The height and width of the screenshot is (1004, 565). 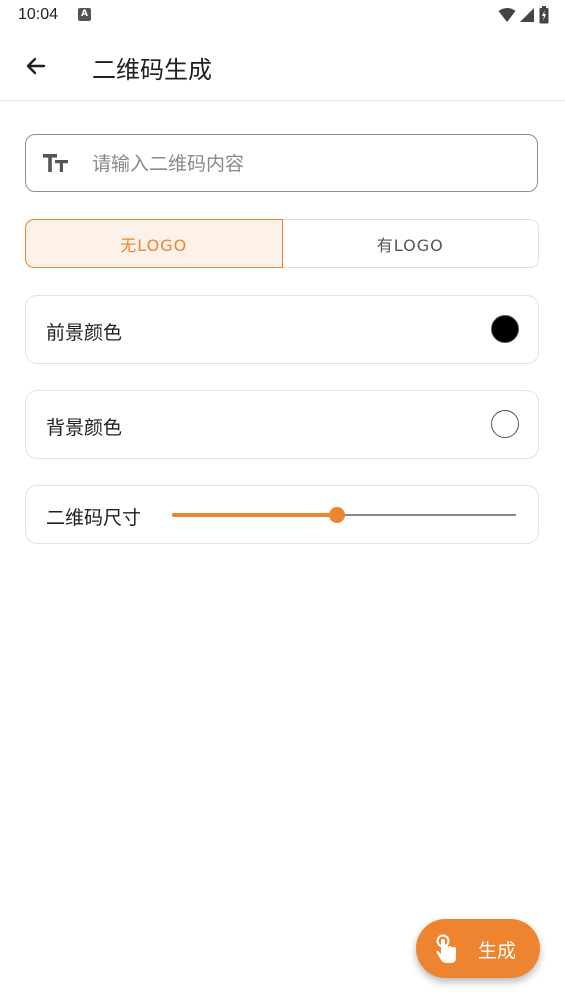 I want to click on foreground-color-row: 前景颜色, so click(x=282, y=329).